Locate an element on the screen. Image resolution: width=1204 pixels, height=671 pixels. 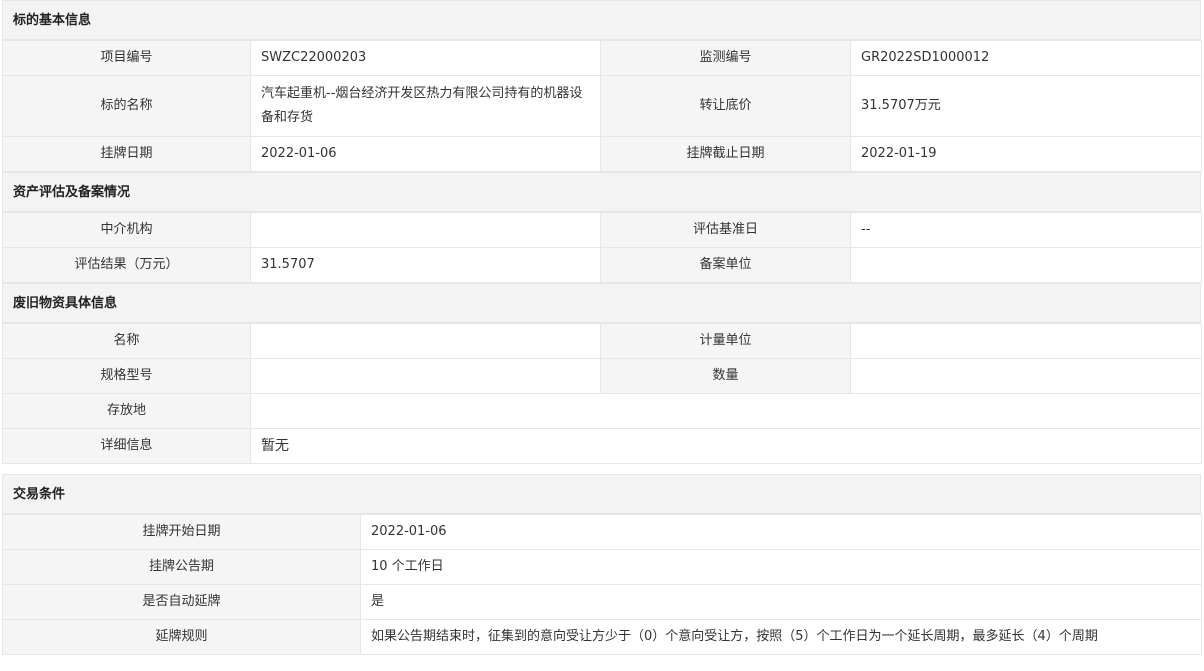
table-row: 挂牌开始日期 2022-01-06 is located at coordinates (602, 532).